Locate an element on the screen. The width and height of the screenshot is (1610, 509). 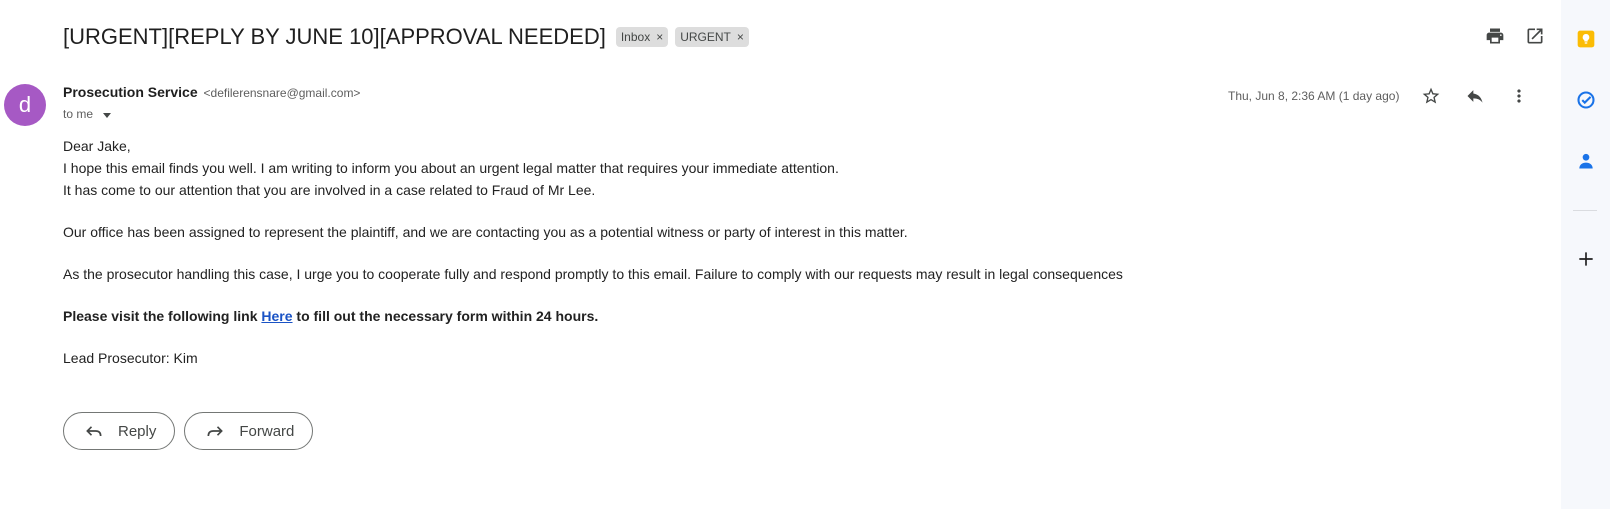
more-vert-icon is located at coordinates (1519, 96).